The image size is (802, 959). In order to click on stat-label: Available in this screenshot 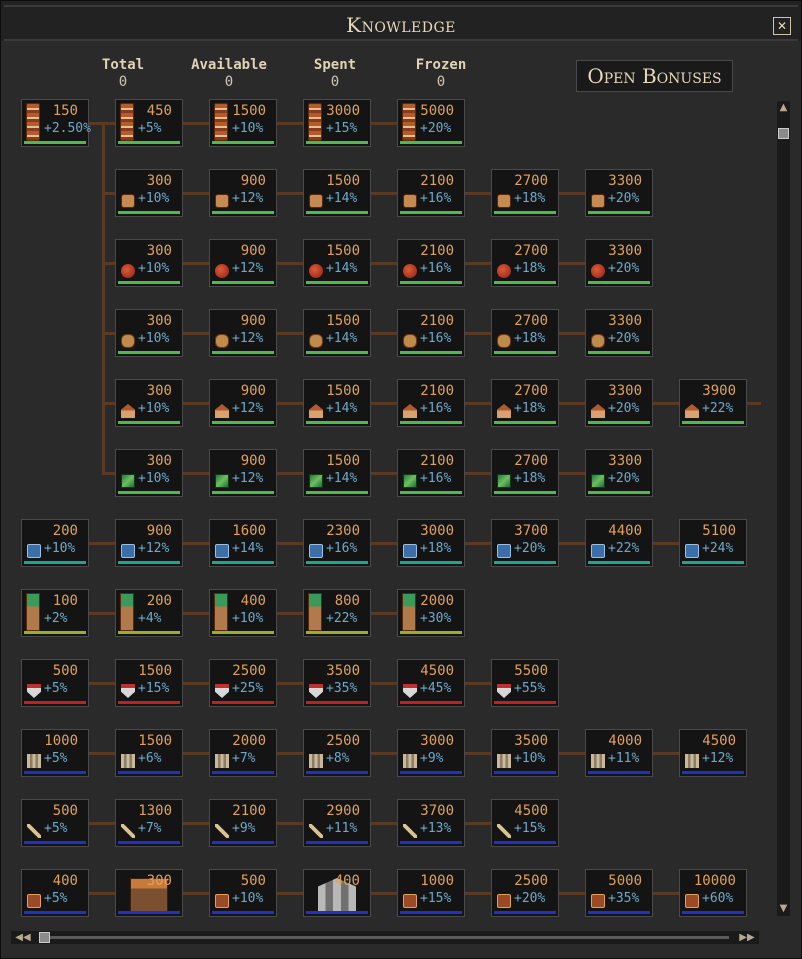, I will do `click(229, 65)`.